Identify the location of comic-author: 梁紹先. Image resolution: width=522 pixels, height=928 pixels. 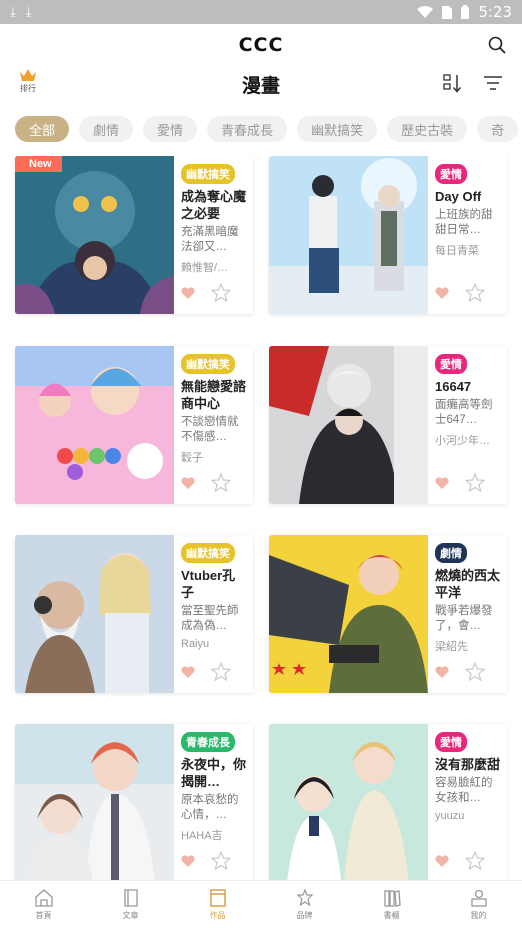
(451, 647).